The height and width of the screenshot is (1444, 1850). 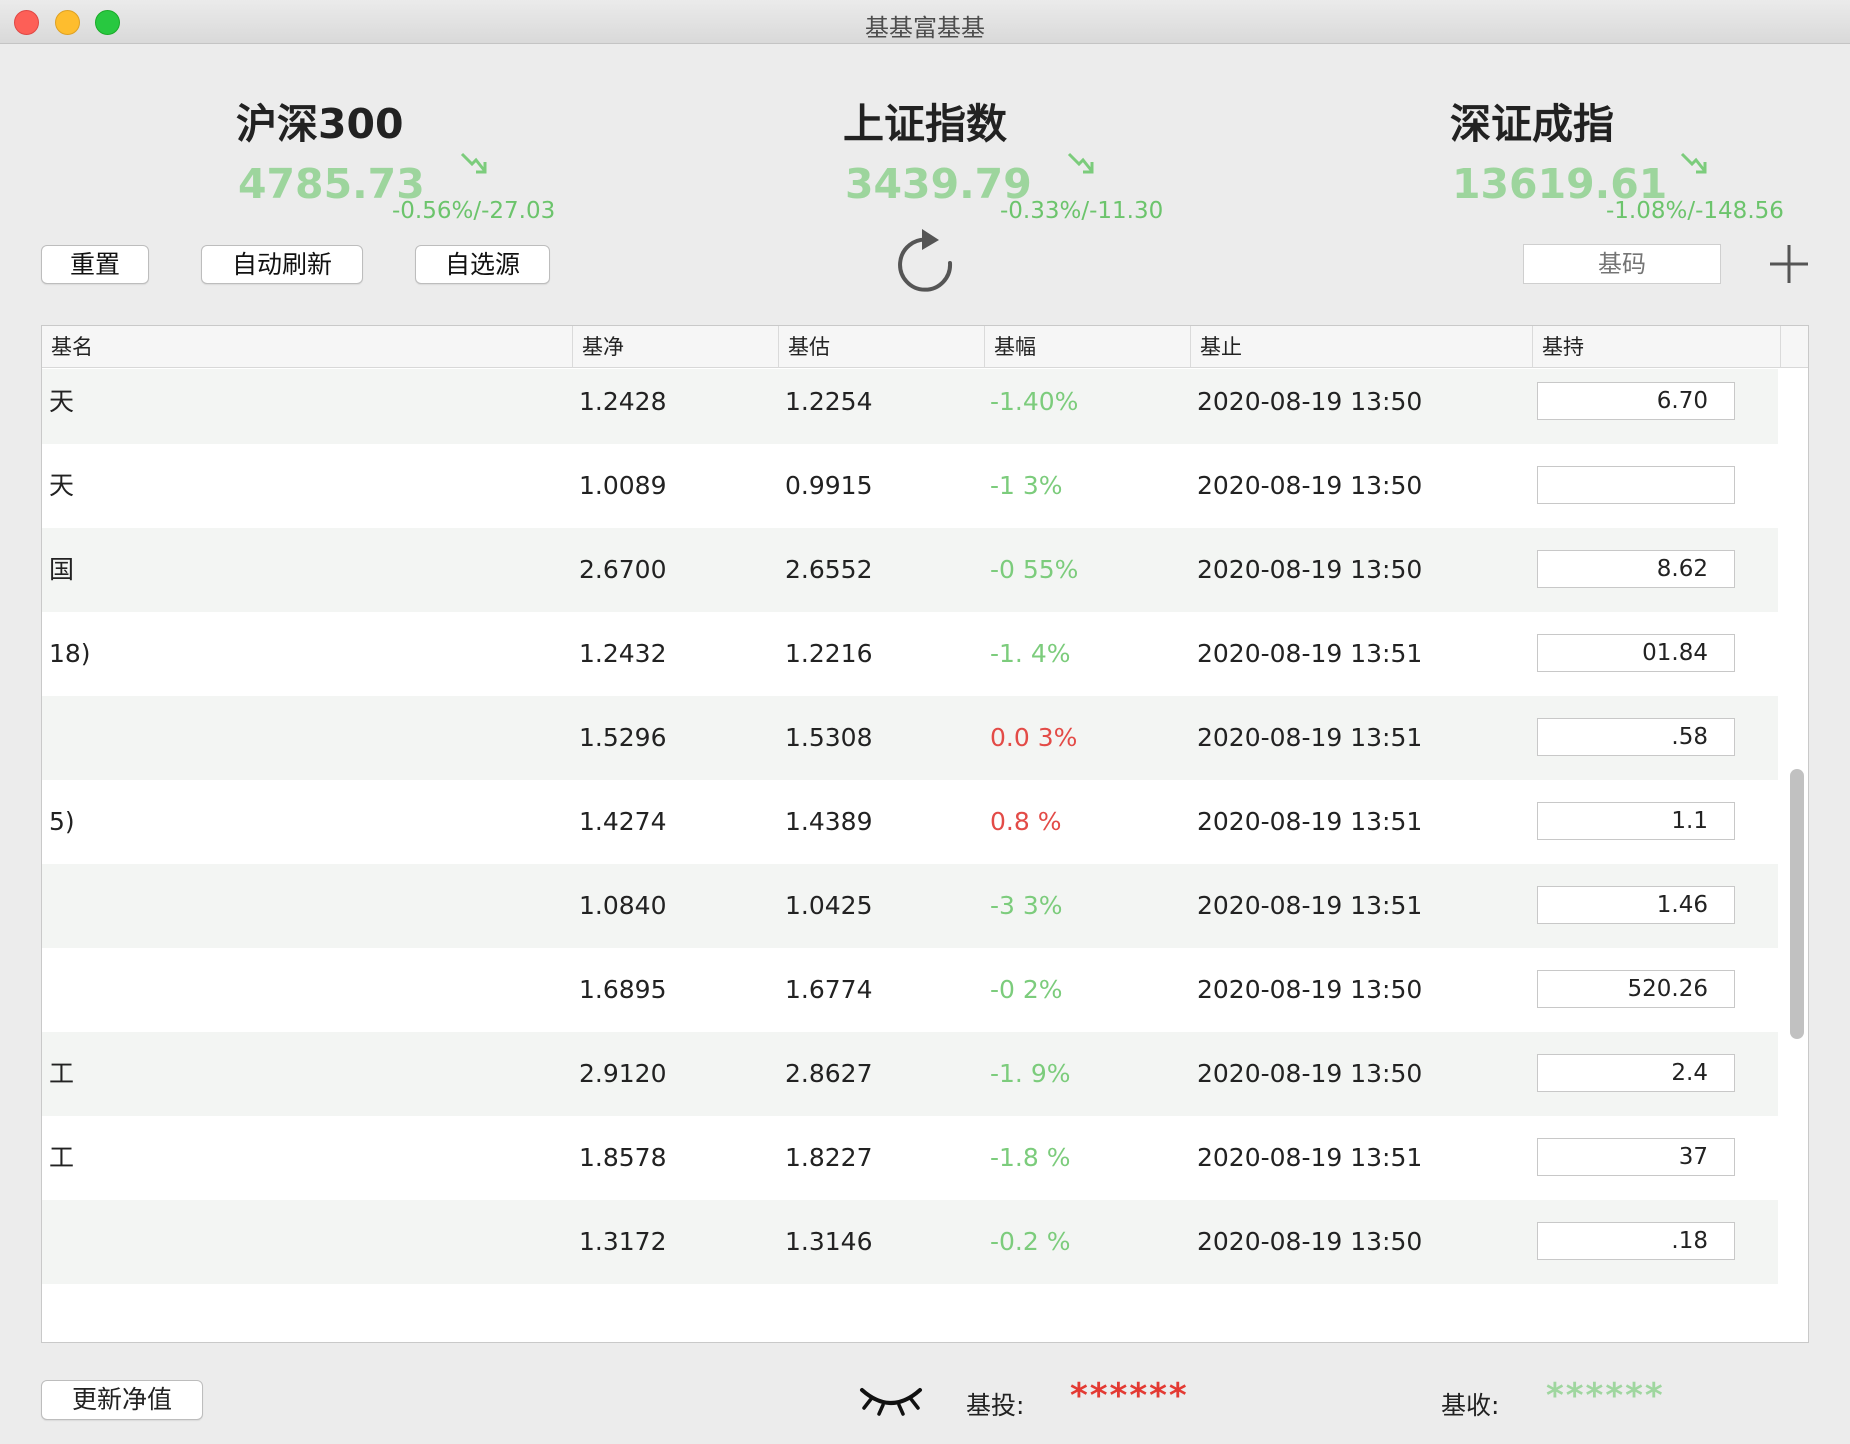 What do you see at coordinates (1030, 1241) in the screenshot?
I see `change-cell: -0.2 %` at bounding box center [1030, 1241].